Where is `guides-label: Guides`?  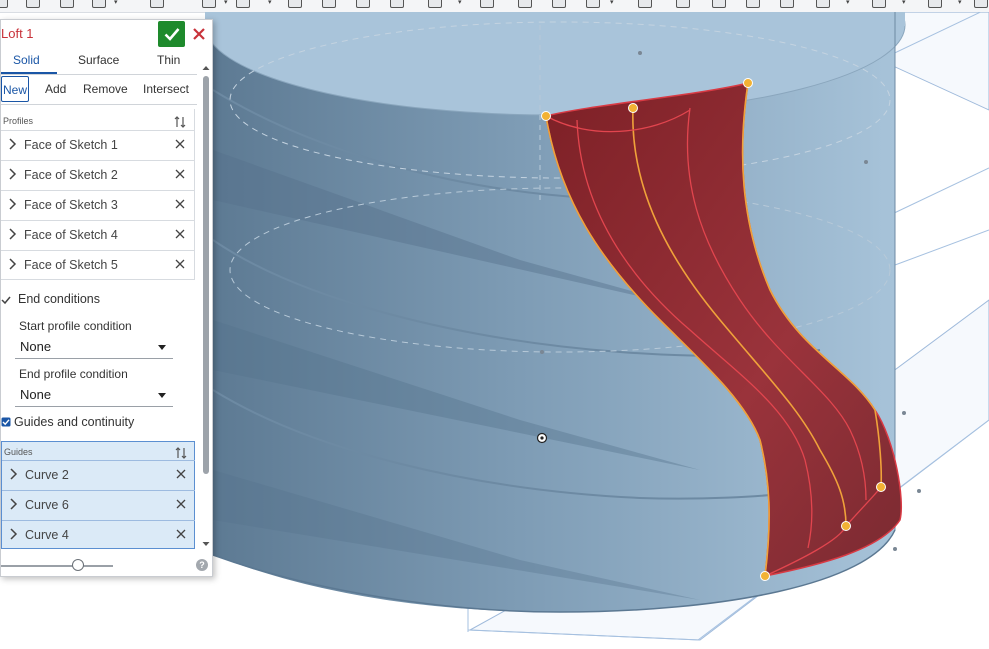
guides-label: Guides is located at coordinates (18, 452).